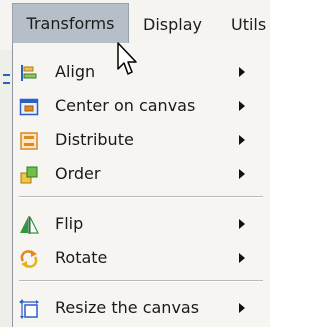 The width and height of the screenshot is (320, 327). Describe the element at coordinates (69, 223) in the screenshot. I see `menu-item-label: Flip` at that location.